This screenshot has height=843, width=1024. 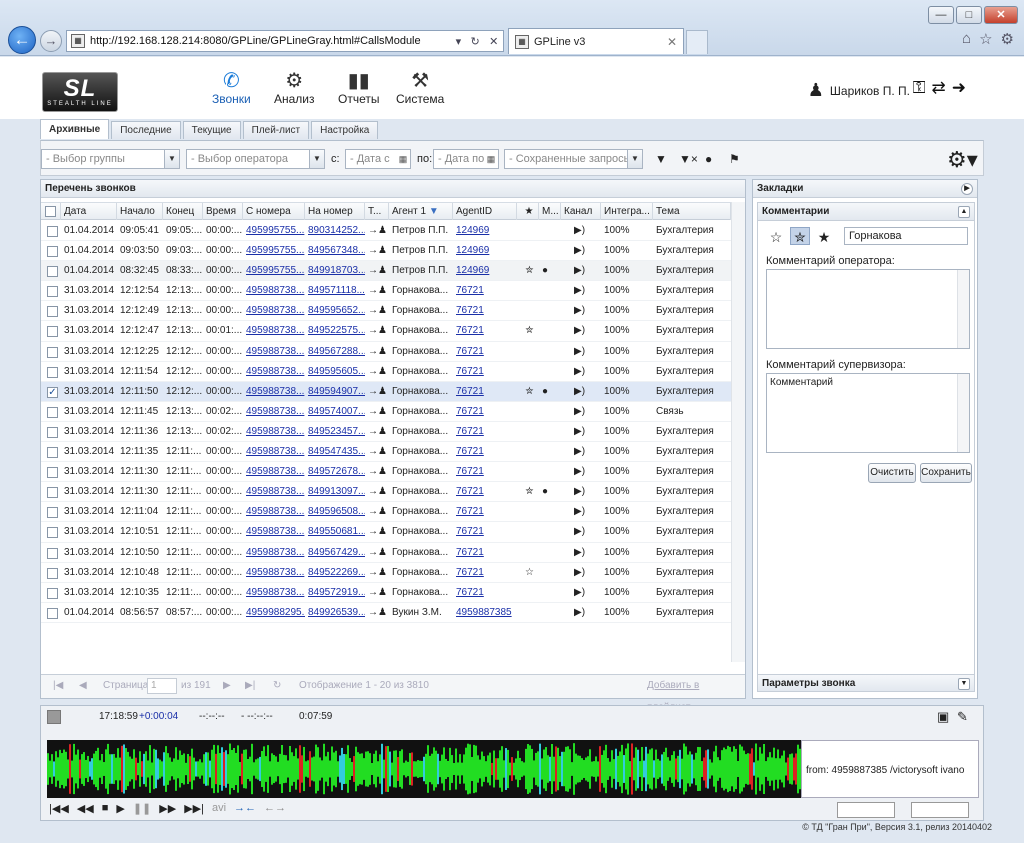 I want to click on cell-agentid-link: 4959887385, so click(x=485, y=613).